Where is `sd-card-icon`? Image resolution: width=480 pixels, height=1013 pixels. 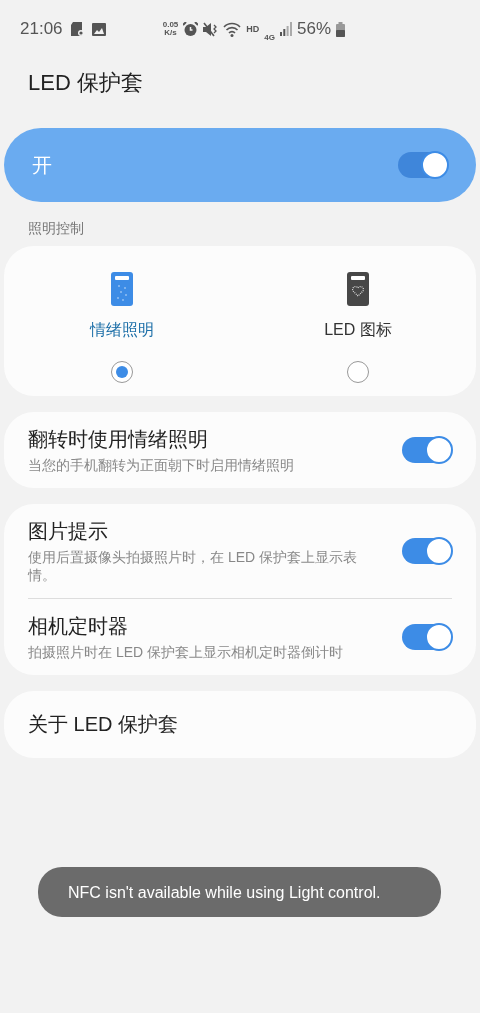
sd-card-icon is located at coordinates (77, 29).